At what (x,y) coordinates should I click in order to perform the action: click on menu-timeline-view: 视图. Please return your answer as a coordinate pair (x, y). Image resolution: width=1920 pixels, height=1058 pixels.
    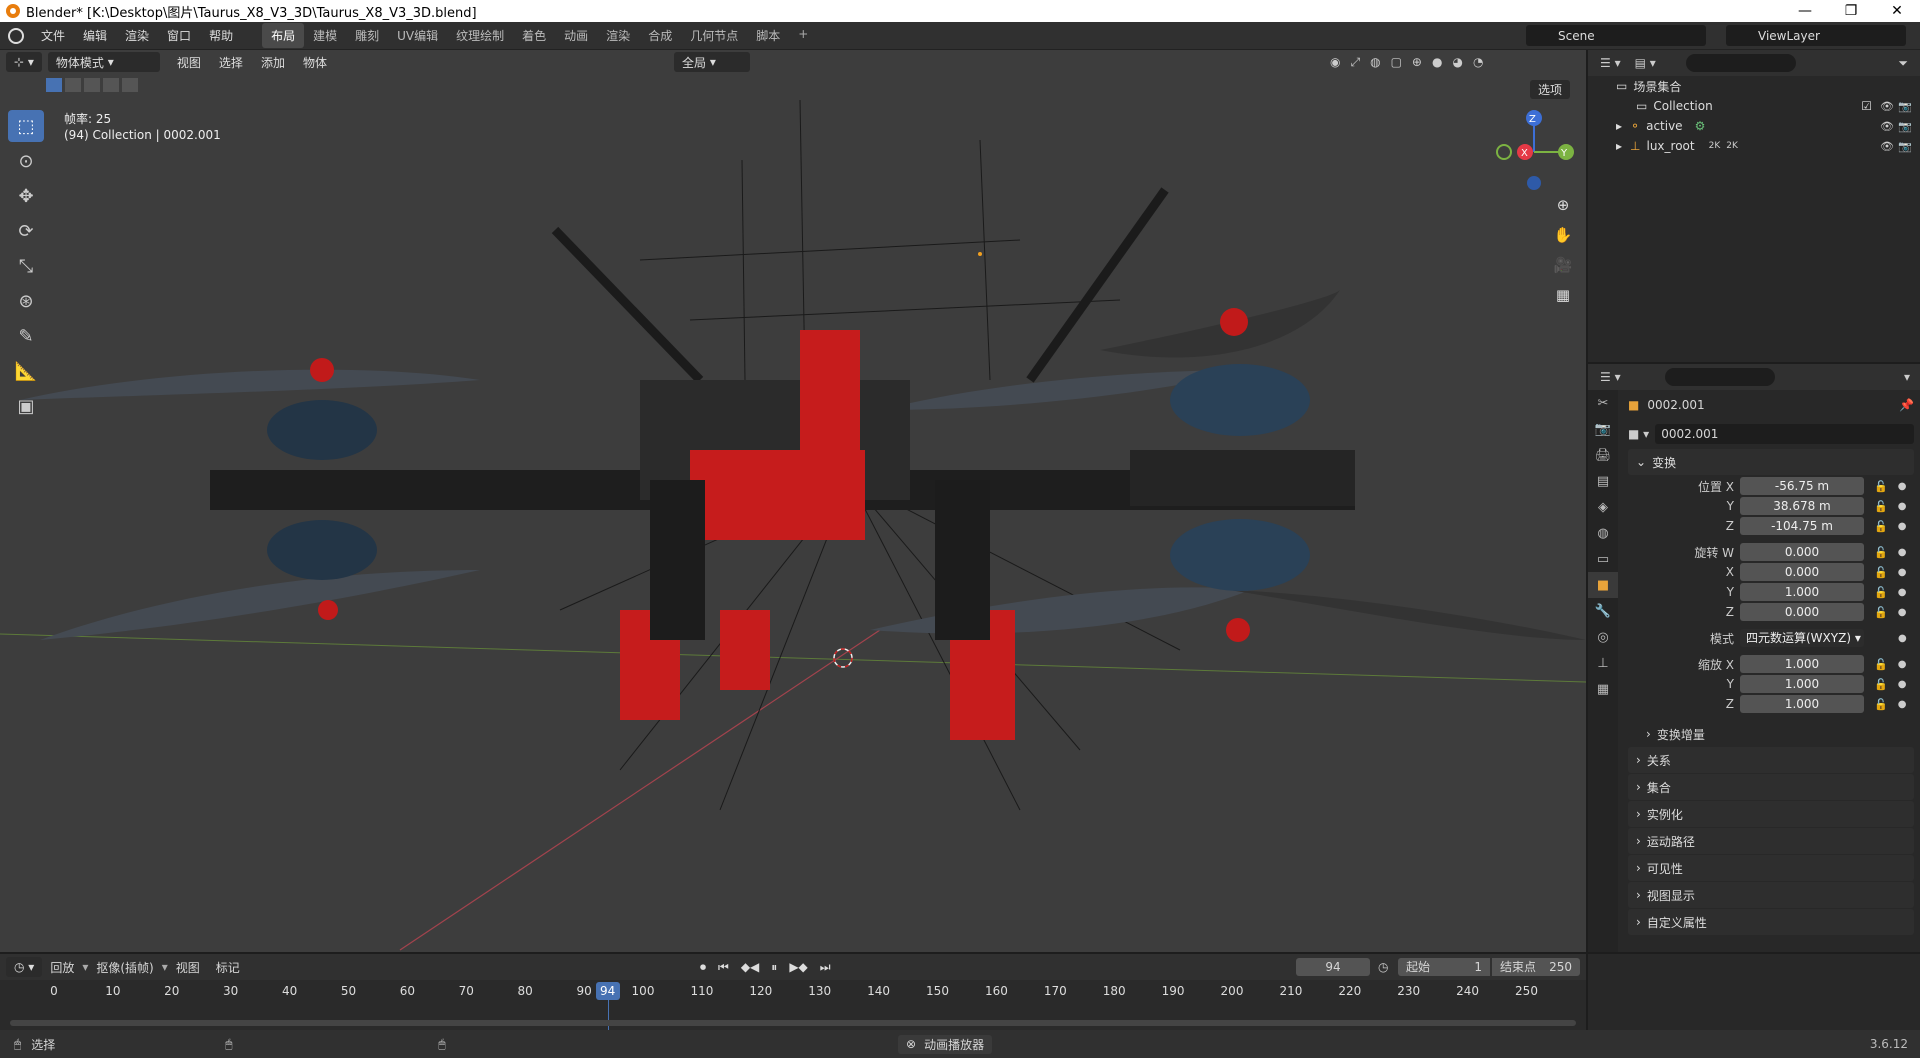
    Looking at the image, I should click on (188, 967).